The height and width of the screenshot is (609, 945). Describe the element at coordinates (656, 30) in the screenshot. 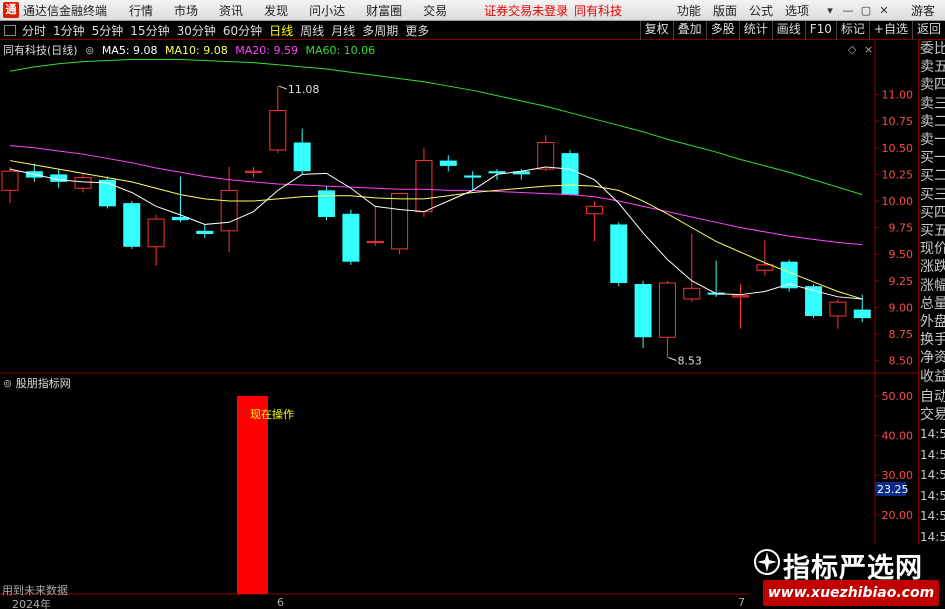

I see `fuquan-button: 复权` at that location.